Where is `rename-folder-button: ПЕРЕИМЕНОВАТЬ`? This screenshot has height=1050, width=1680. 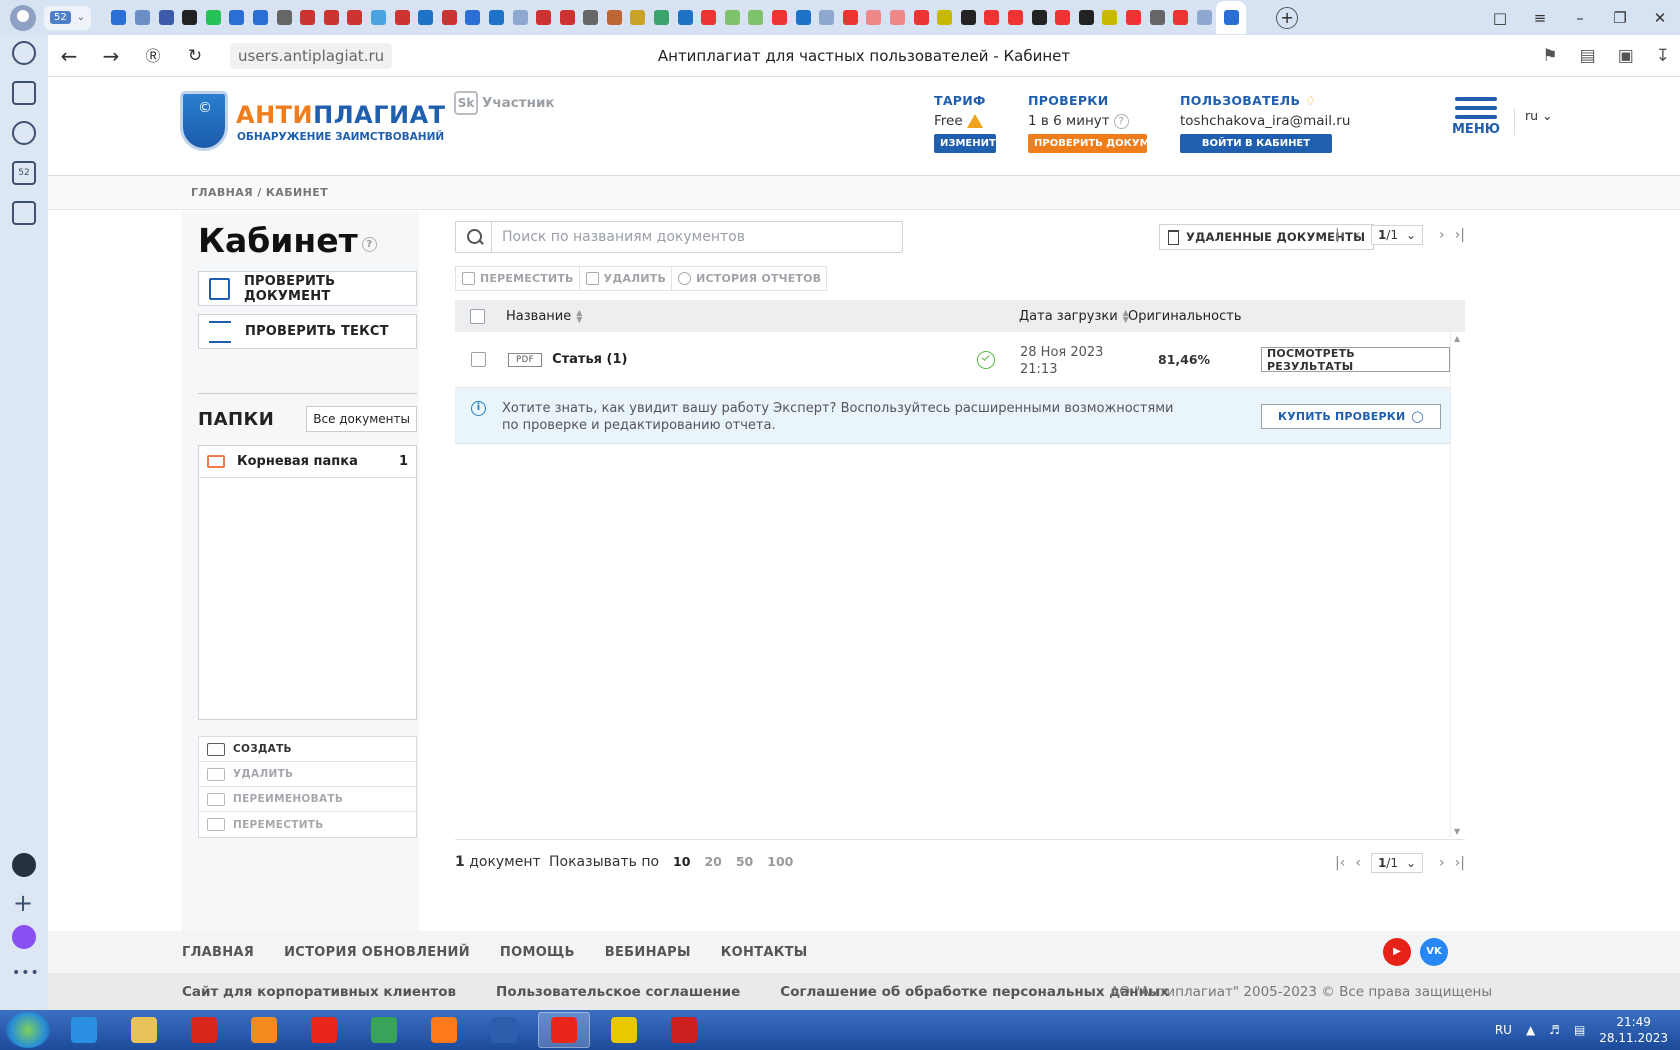 rename-folder-button: ПЕРЕИМЕНОВАТЬ is located at coordinates (307, 799).